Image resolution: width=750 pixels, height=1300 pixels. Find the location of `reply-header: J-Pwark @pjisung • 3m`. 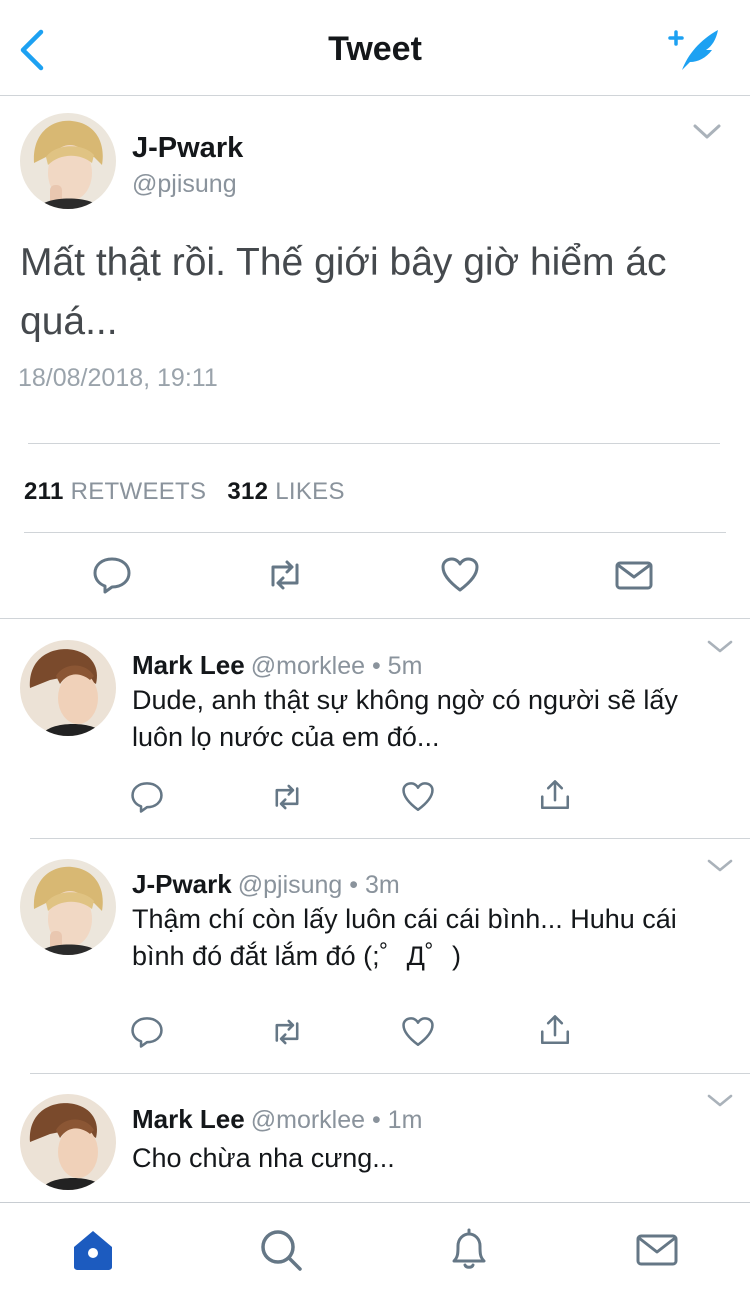

reply-header: J-Pwark @pjisung • 3m is located at coordinates (266, 884).